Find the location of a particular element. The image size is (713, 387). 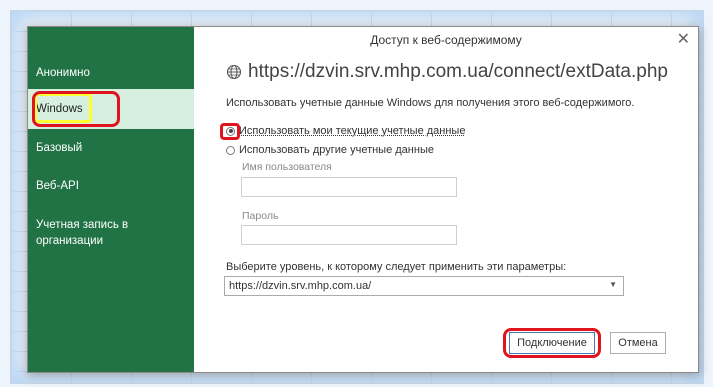

sidebar-item-organizational-account: Учетная запись в организации is located at coordinates (101, 233).